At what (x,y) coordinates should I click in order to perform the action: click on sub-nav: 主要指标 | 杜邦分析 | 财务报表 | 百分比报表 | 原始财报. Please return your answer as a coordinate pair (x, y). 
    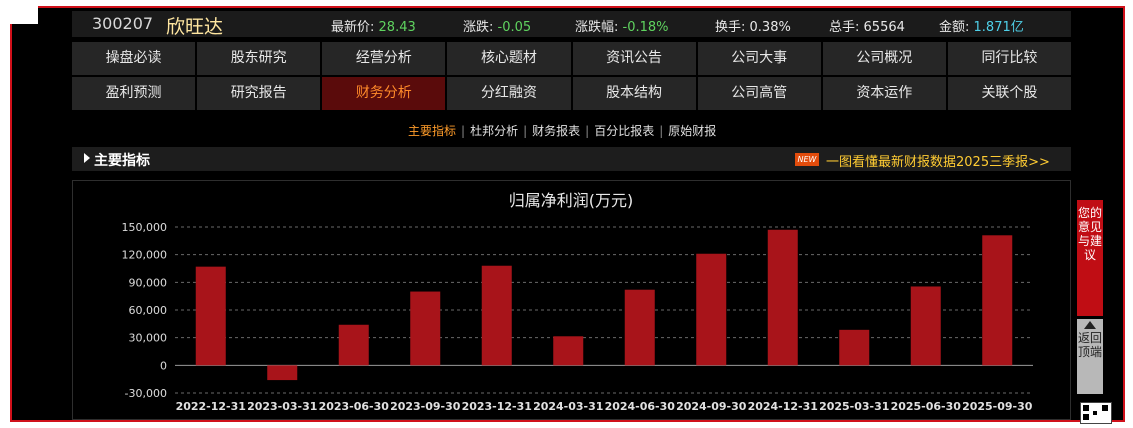
    Looking at the image, I should click on (564, 130).